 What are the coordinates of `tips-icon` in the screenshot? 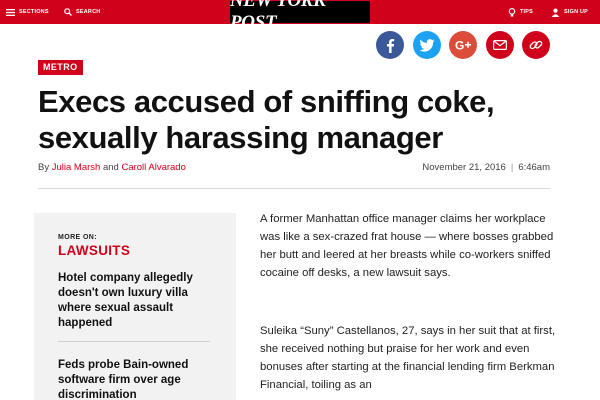 It's located at (512, 12).